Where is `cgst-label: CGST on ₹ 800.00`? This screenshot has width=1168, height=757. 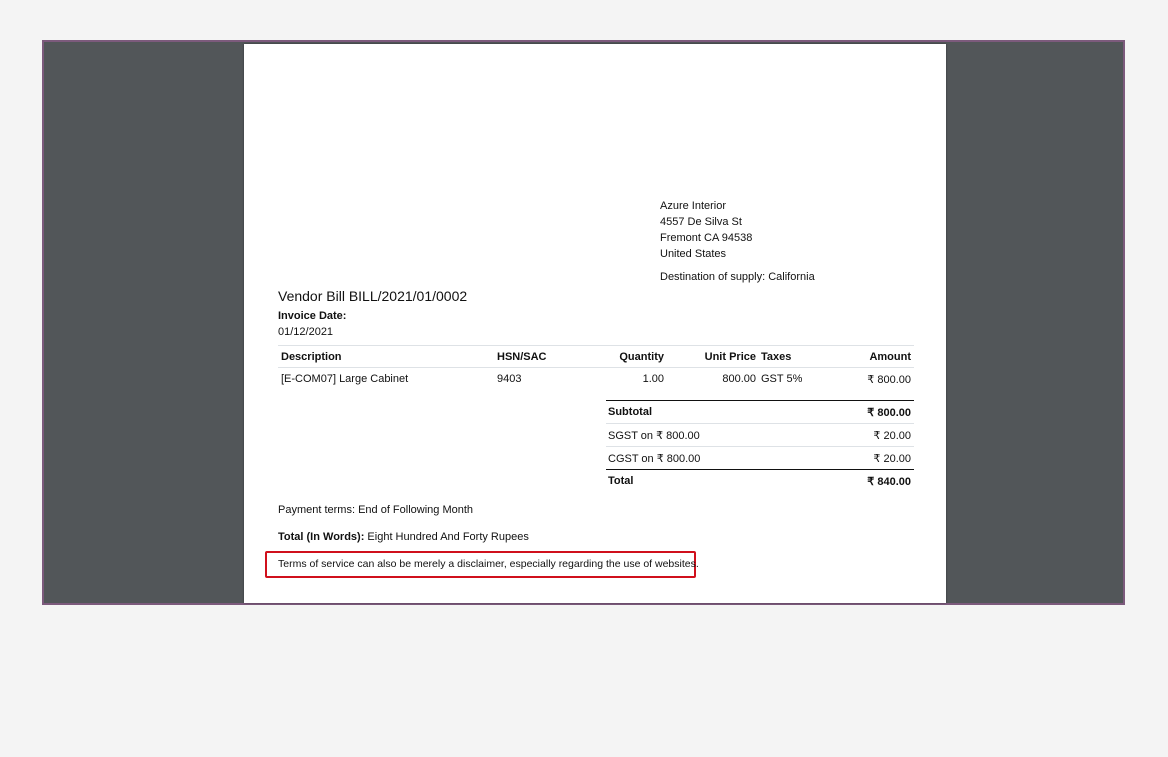
cgst-label: CGST on ₹ 800.00 is located at coordinates (654, 459).